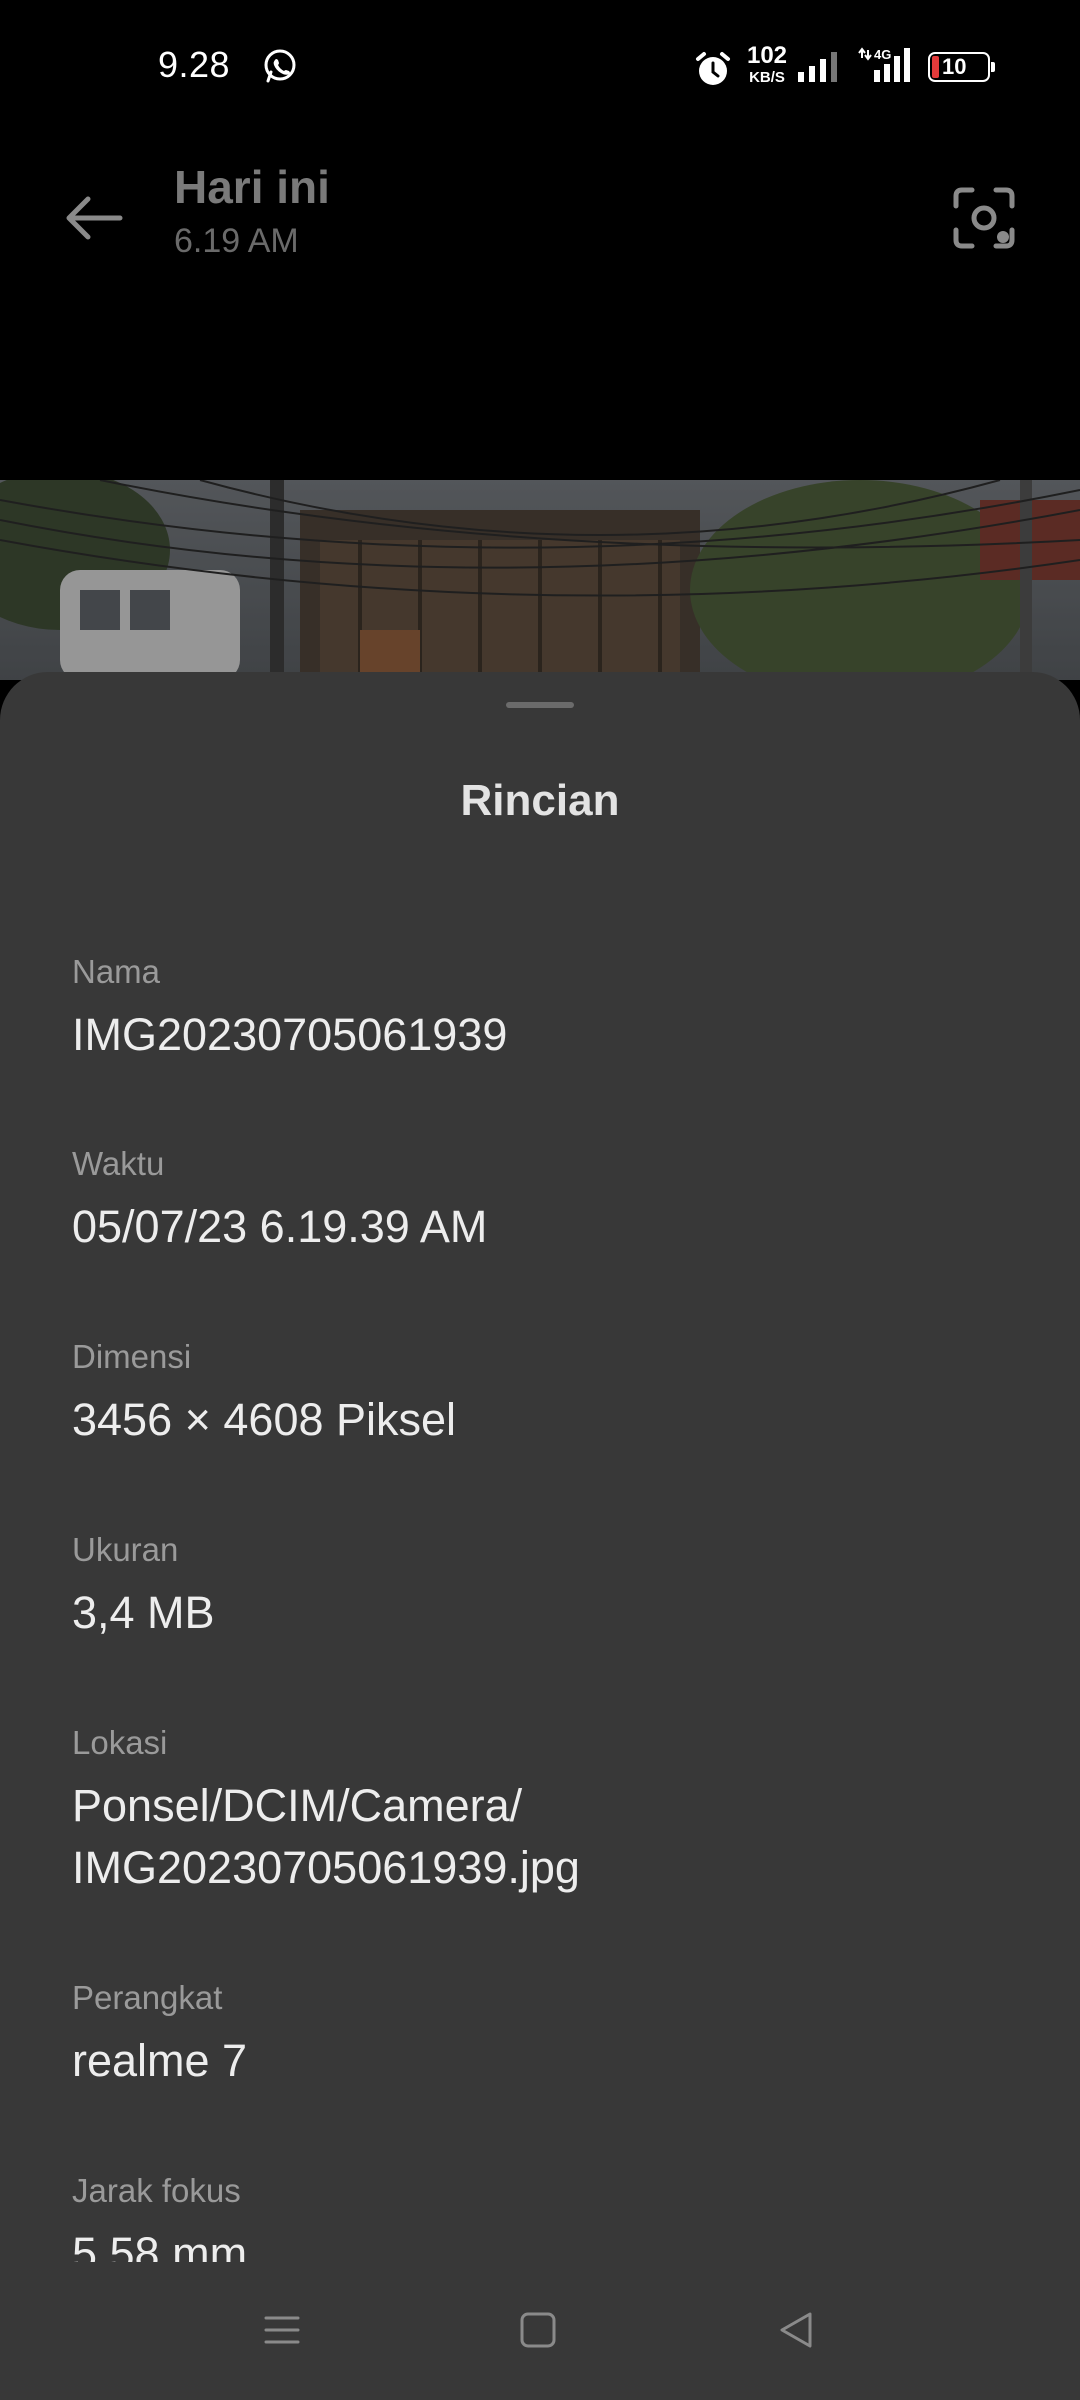  Describe the element at coordinates (194, 64) in the screenshot. I see `status-time: 9.28` at that location.